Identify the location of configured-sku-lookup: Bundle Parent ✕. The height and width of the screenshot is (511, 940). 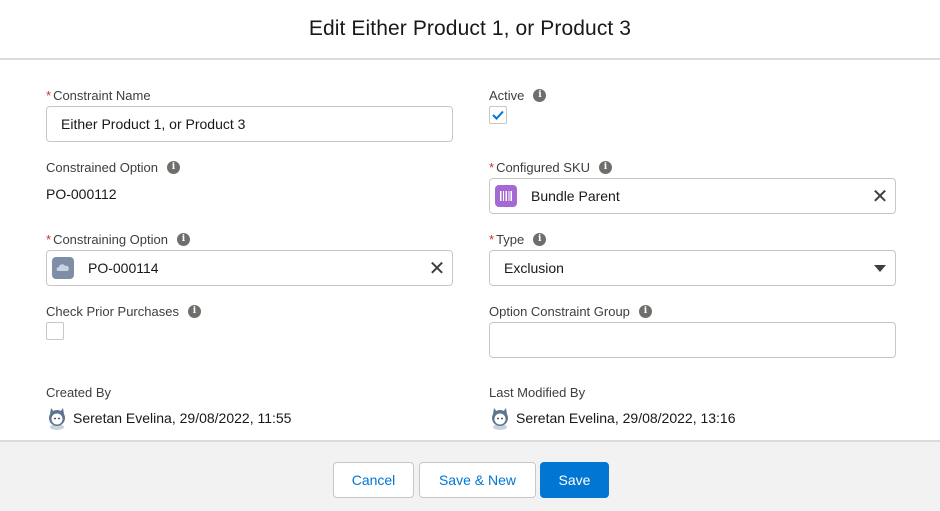
(692, 196).